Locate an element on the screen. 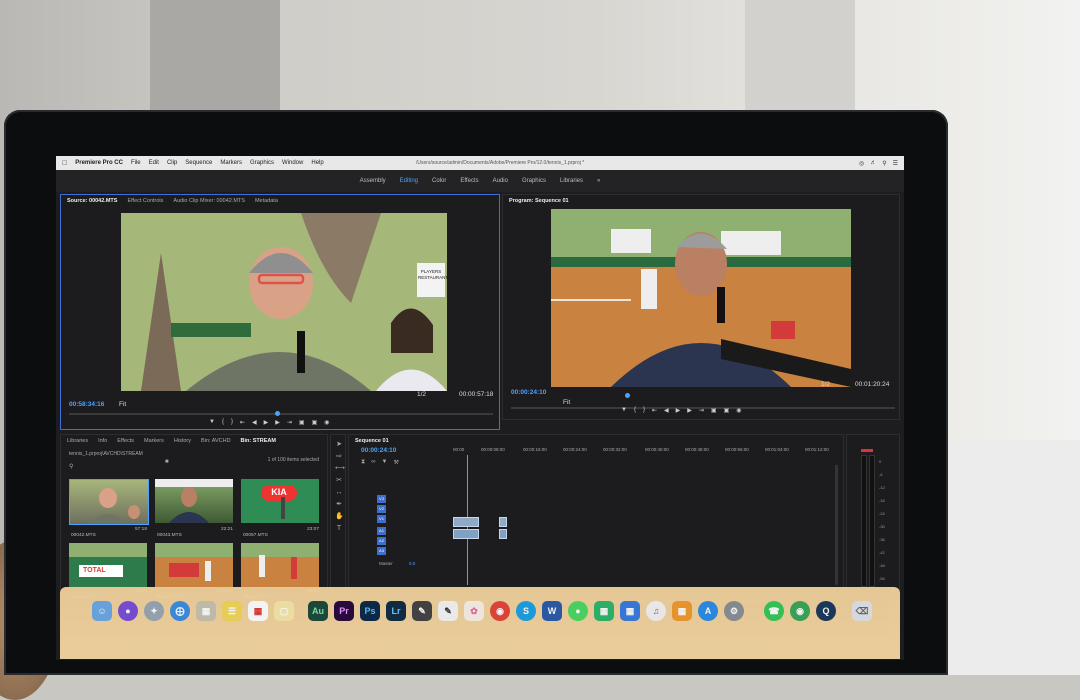 This screenshot has height=700, width=1080. workspace-more-icon: » is located at coordinates (598, 181).